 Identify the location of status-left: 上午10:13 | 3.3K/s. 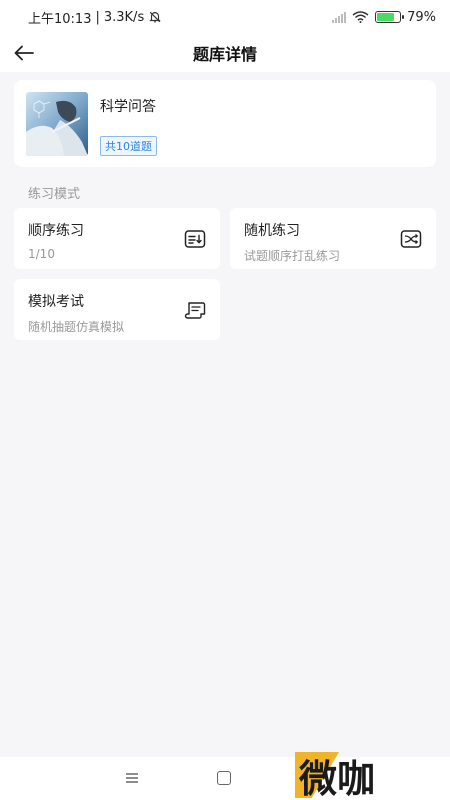
(95, 17).